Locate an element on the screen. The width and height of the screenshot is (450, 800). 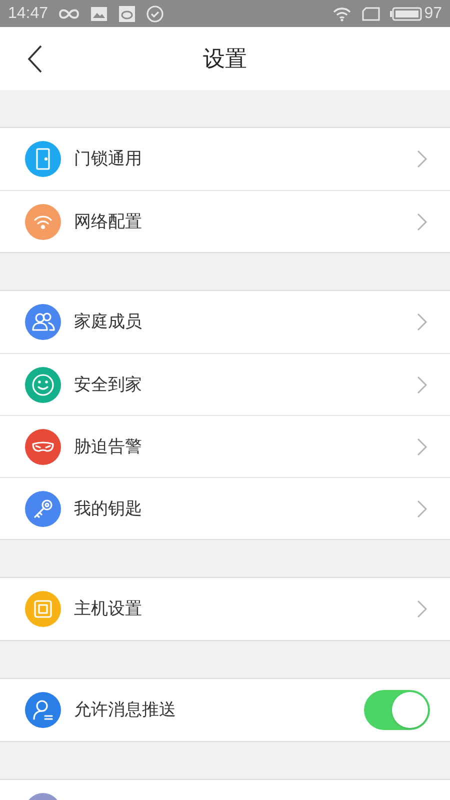
row-label: 主机设置 is located at coordinates (108, 609).